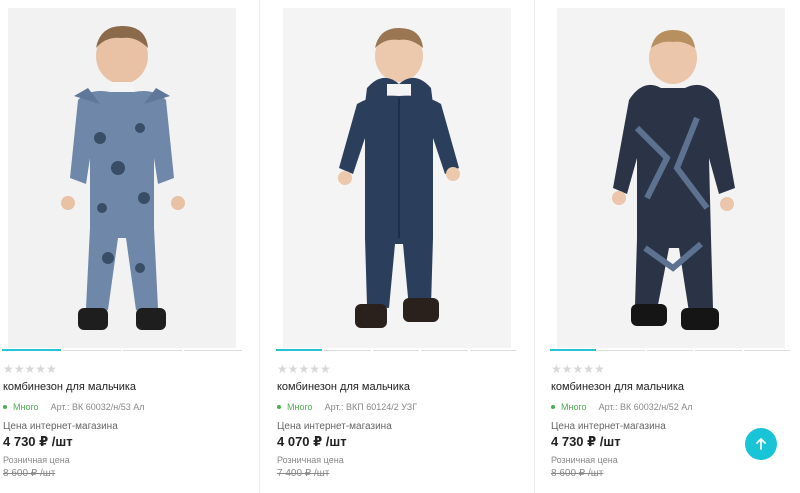 The image size is (800, 493). Describe the element at coordinates (97, 407) in the screenshot. I see `article-number: Арт.: ВК 60032/н/53 Ал` at that location.